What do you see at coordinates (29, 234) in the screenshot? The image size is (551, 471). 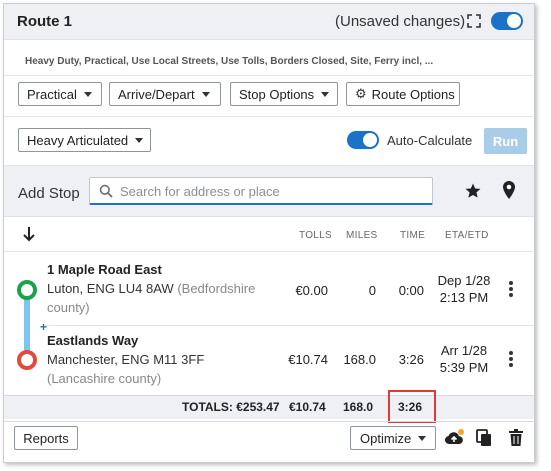 I see `sort-down-arrow-icon` at bounding box center [29, 234].